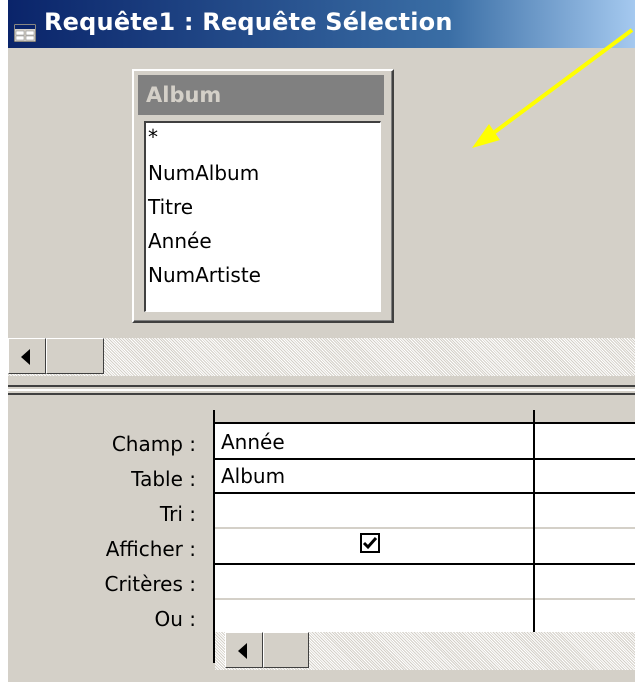 This screenshot has height=682, width=635. Describe the element at coordinates (204, 275) in the screenshot. I see `field-item-numartiste: NumArtiste` at that location.